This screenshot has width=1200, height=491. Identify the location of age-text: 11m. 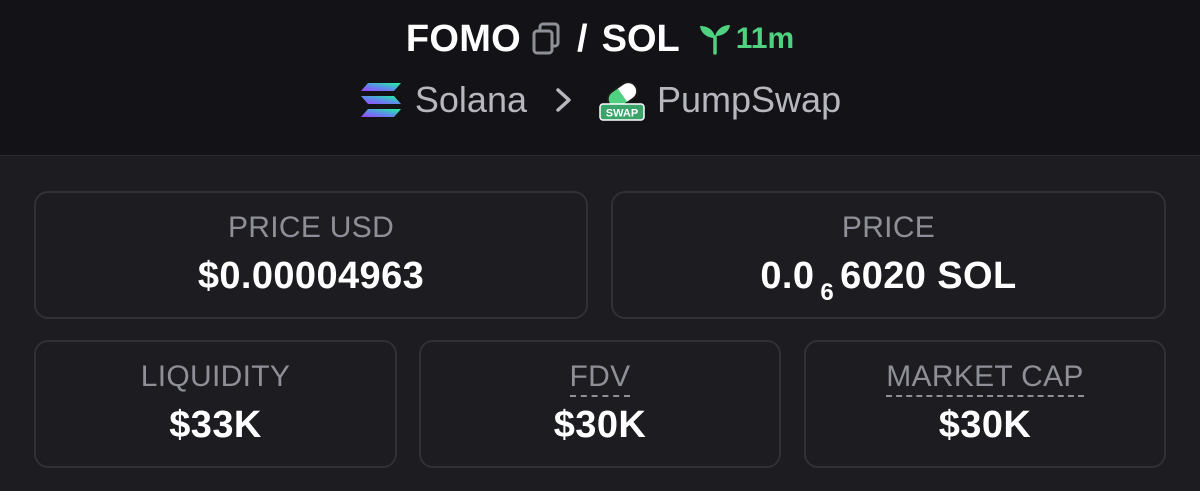
(765, 38).